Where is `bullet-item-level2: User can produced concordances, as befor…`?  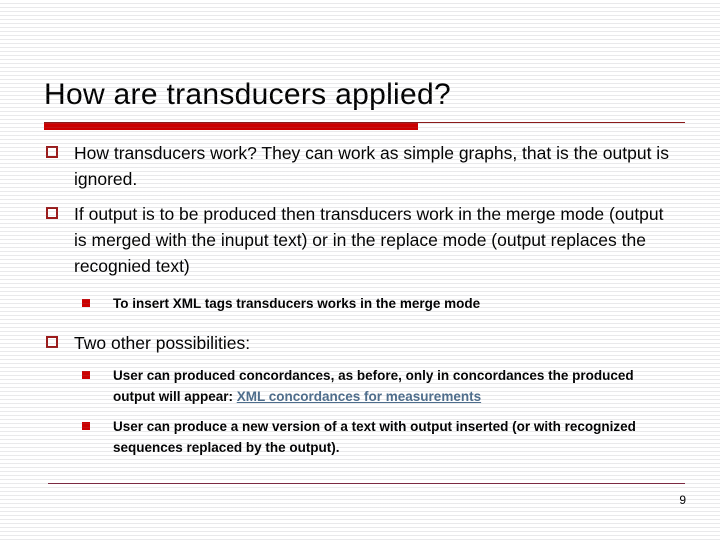 bullet-item-level2: User can produced concordances, as befor… is located at coordinates (360, 386).